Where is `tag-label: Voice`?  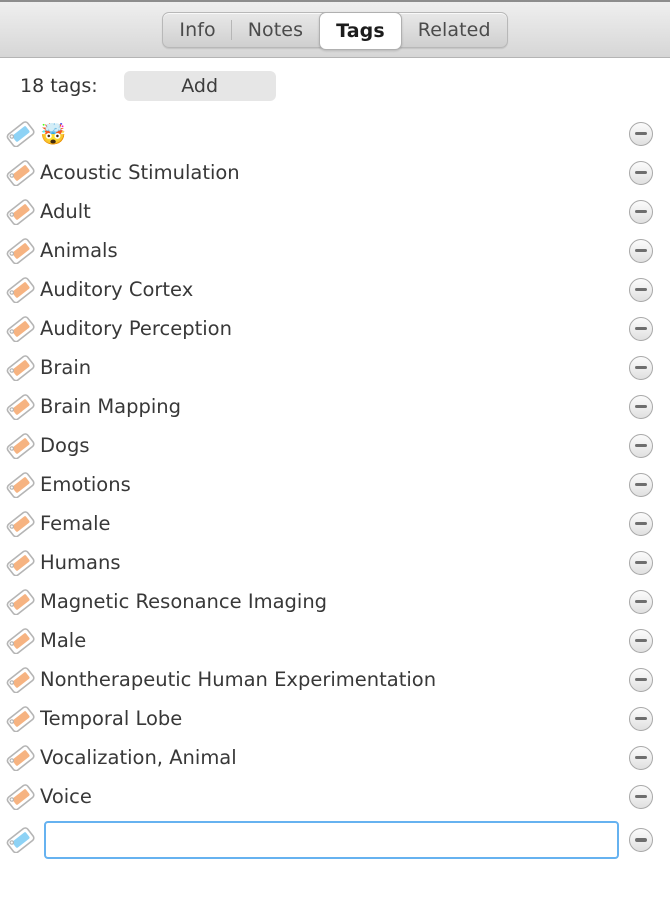 tag-label: Voice is located at coordinates (329, 796).